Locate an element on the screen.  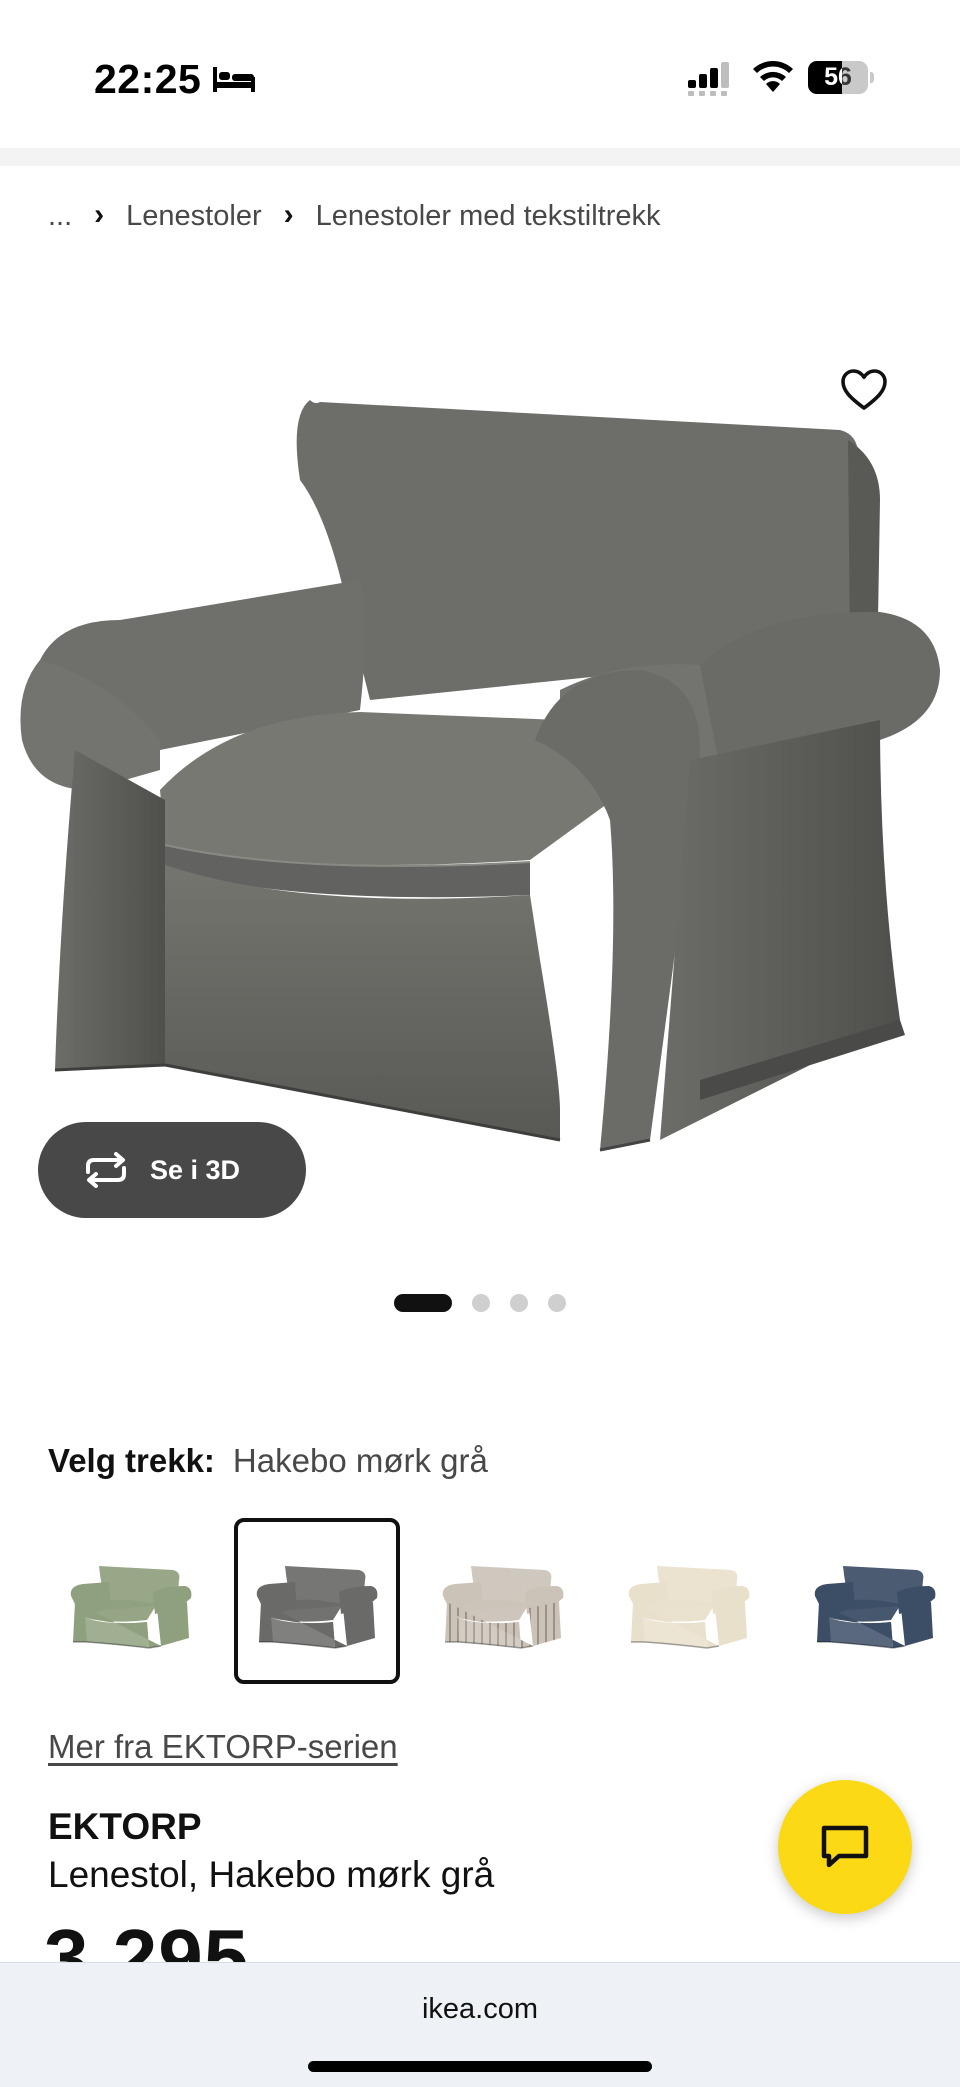
variant-heading: Velg trekk: Hakebo mørk grå is located at coordinates (268, 1461).